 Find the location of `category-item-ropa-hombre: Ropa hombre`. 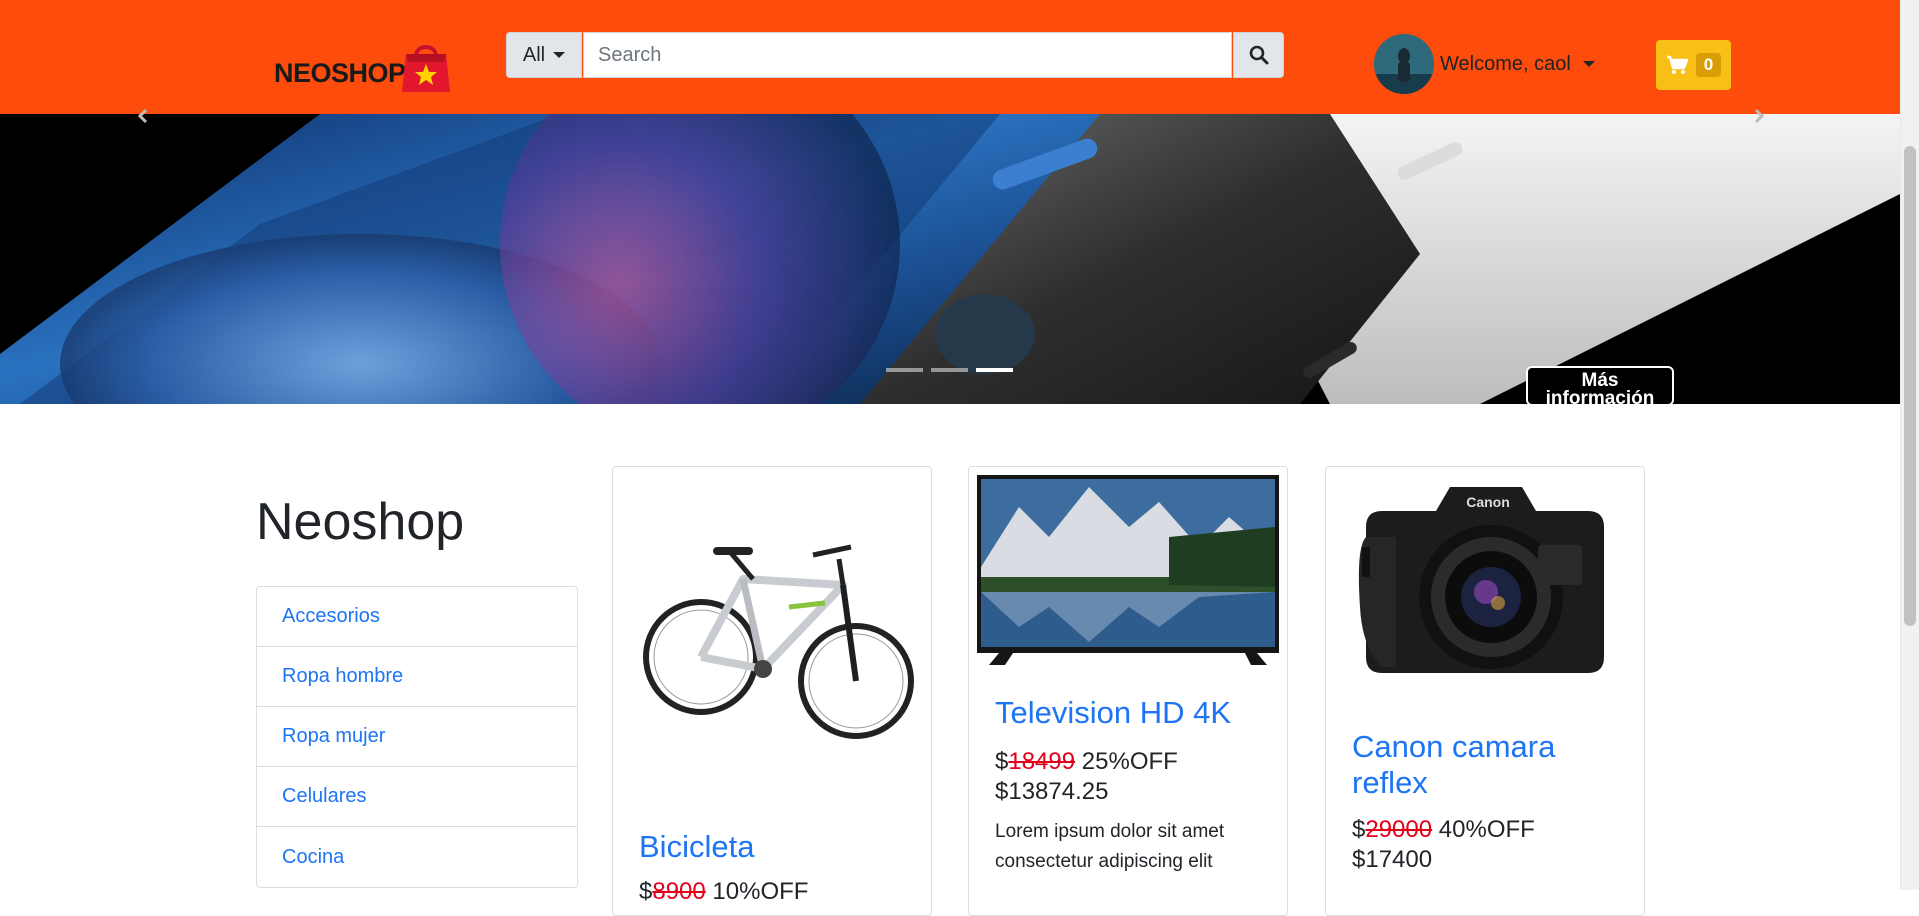

category-item-ropa-hombre: Ropa hombre is located at coordinates (417, 677).